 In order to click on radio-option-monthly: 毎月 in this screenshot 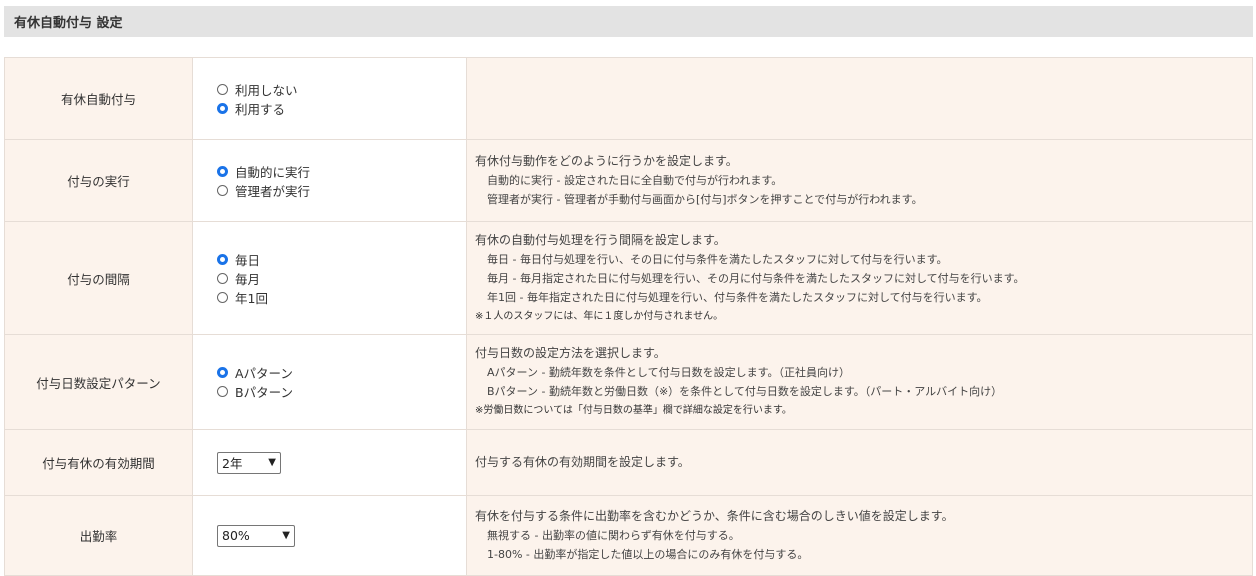, I will do `click(341, 278)`.